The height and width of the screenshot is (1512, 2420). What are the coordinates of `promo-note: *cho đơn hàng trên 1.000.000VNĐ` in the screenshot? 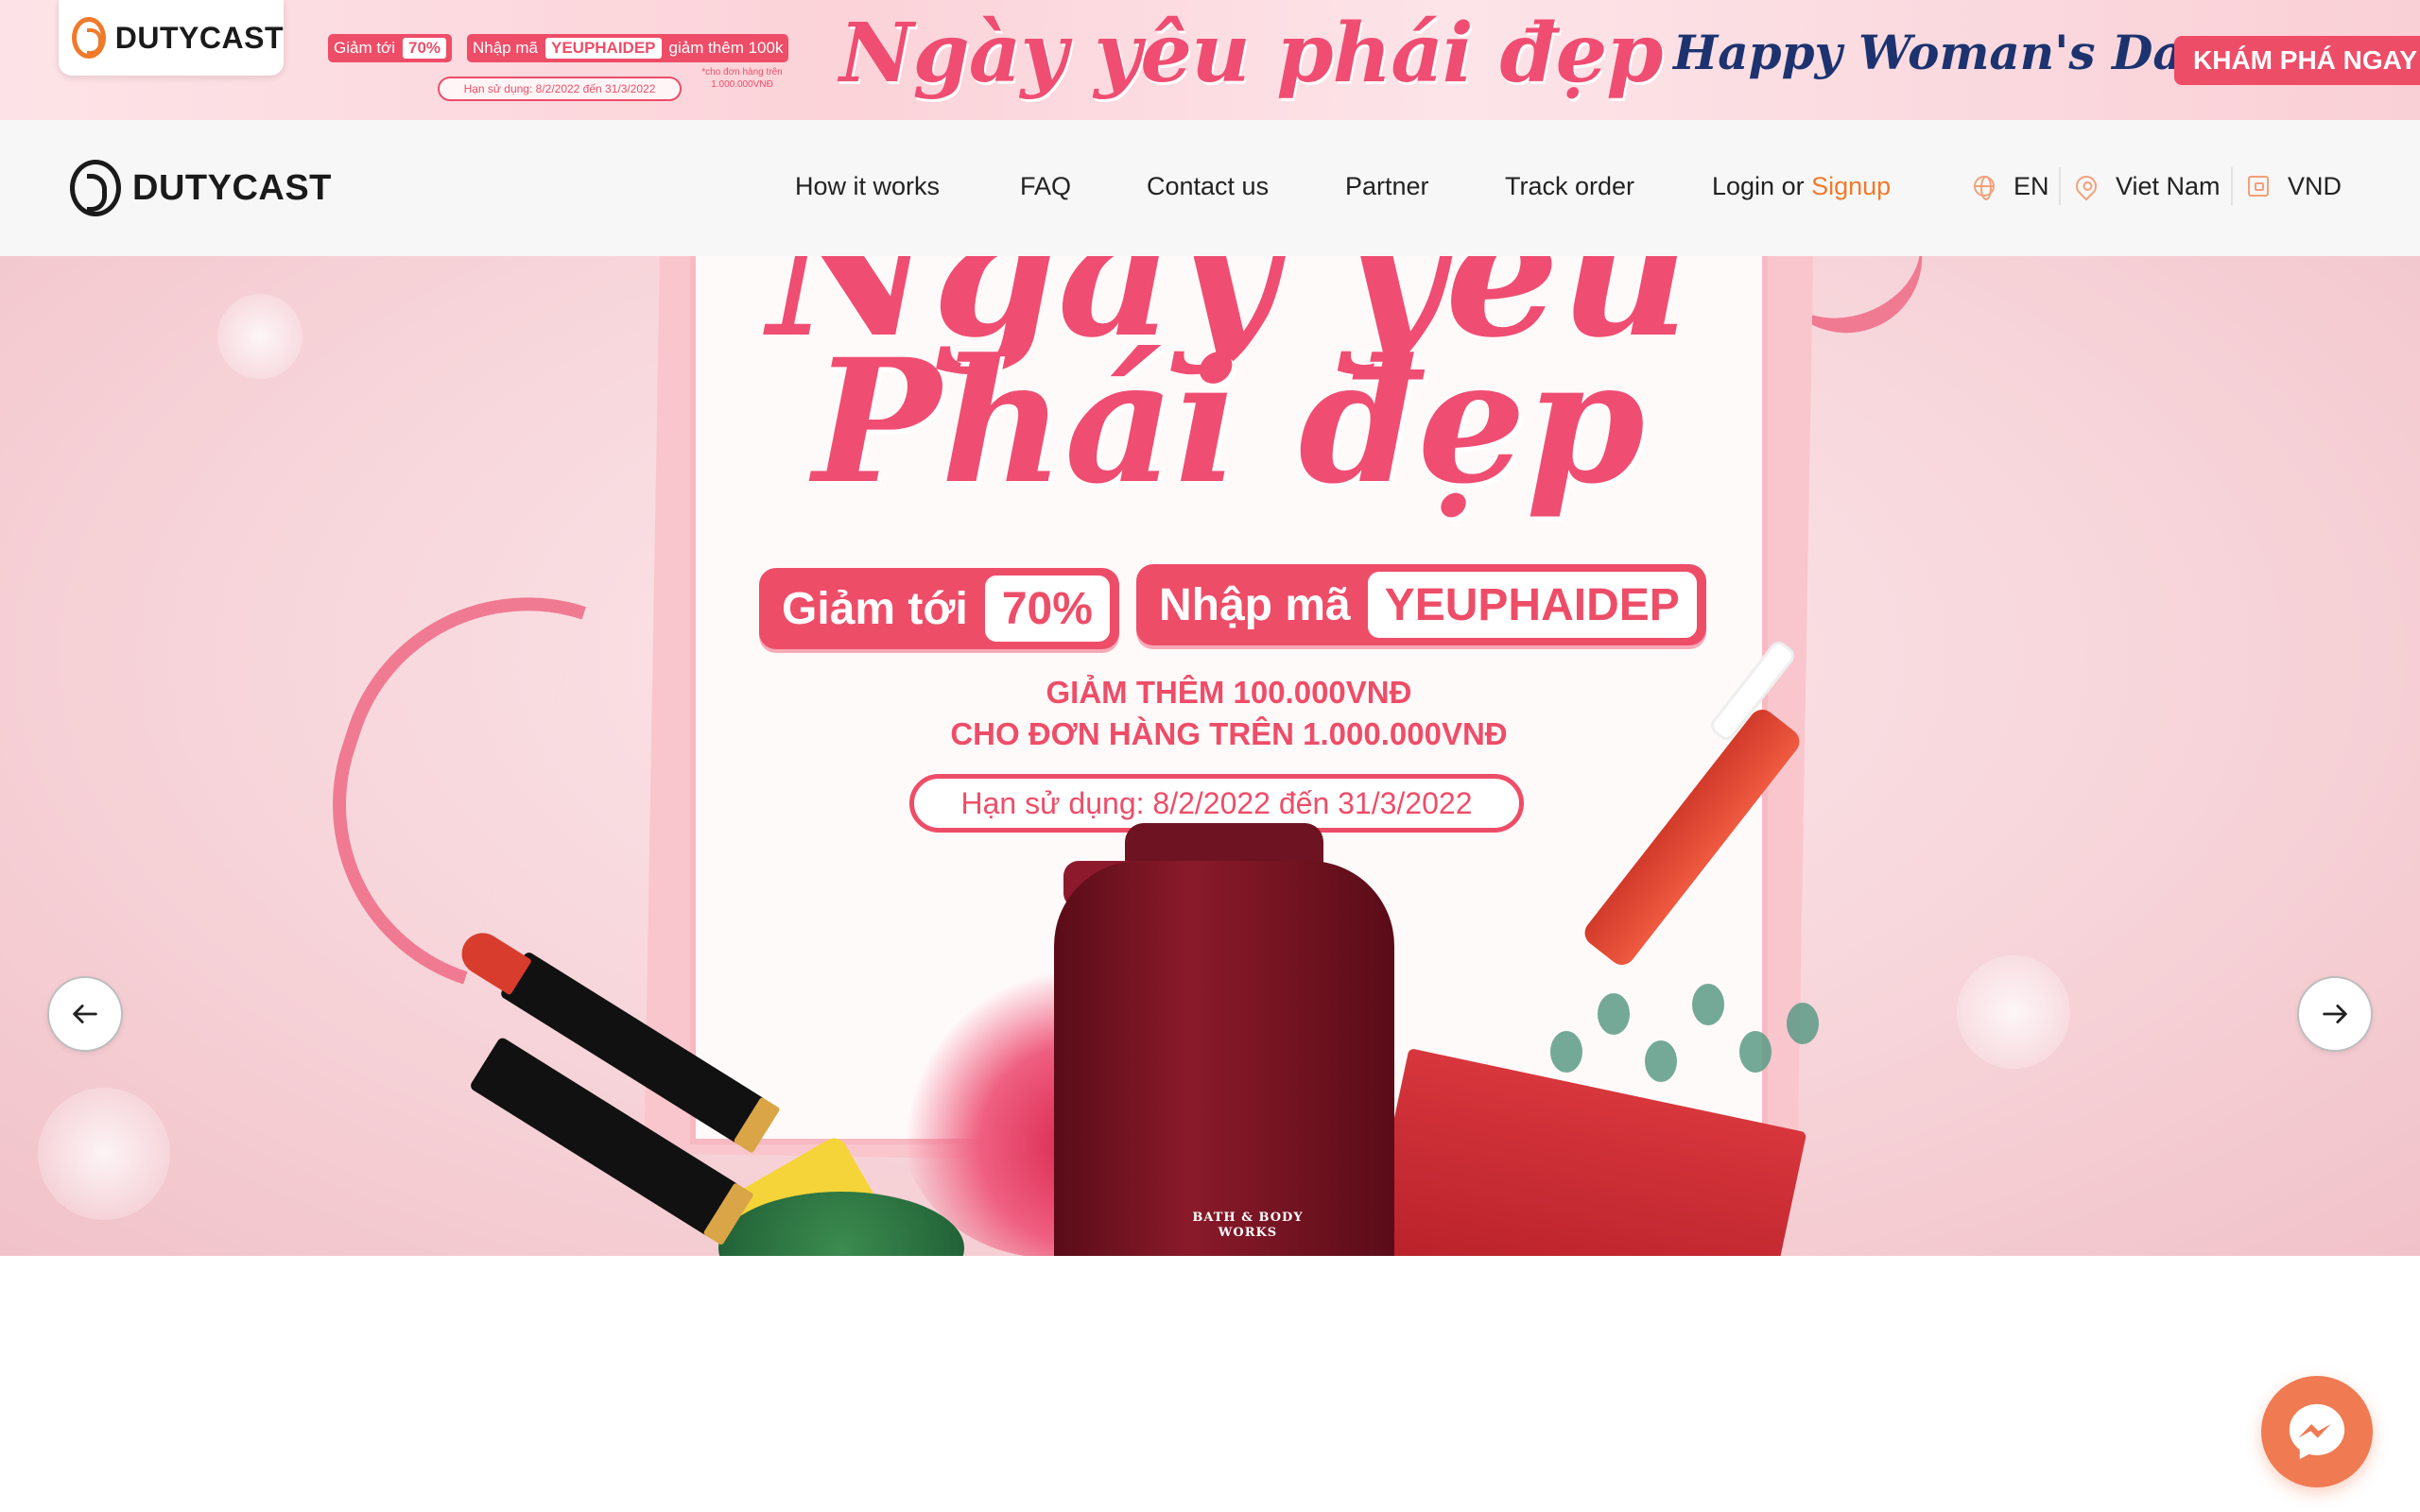 It's located at (742, 78).